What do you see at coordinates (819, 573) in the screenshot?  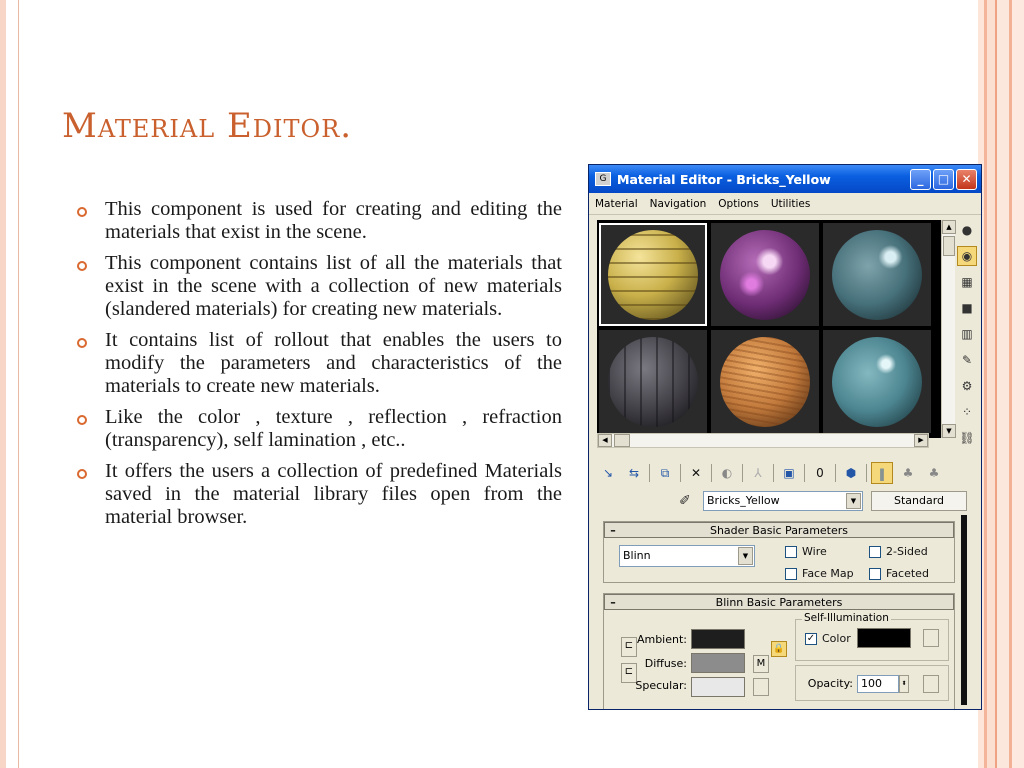 I see `face-map-checkbox: Face Map` at bounding box center [819, 573].